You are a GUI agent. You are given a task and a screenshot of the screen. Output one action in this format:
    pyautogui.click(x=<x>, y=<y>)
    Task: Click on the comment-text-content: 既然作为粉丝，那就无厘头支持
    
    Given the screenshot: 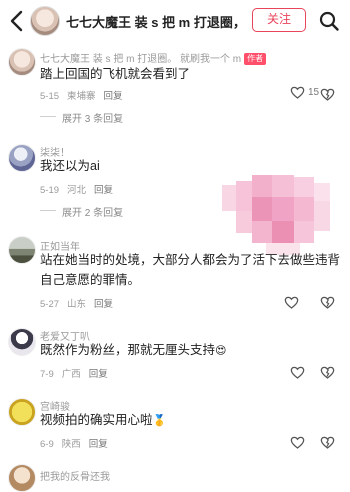 What is the action you would take?
    pyautogui.click(x=128, y=350)
    